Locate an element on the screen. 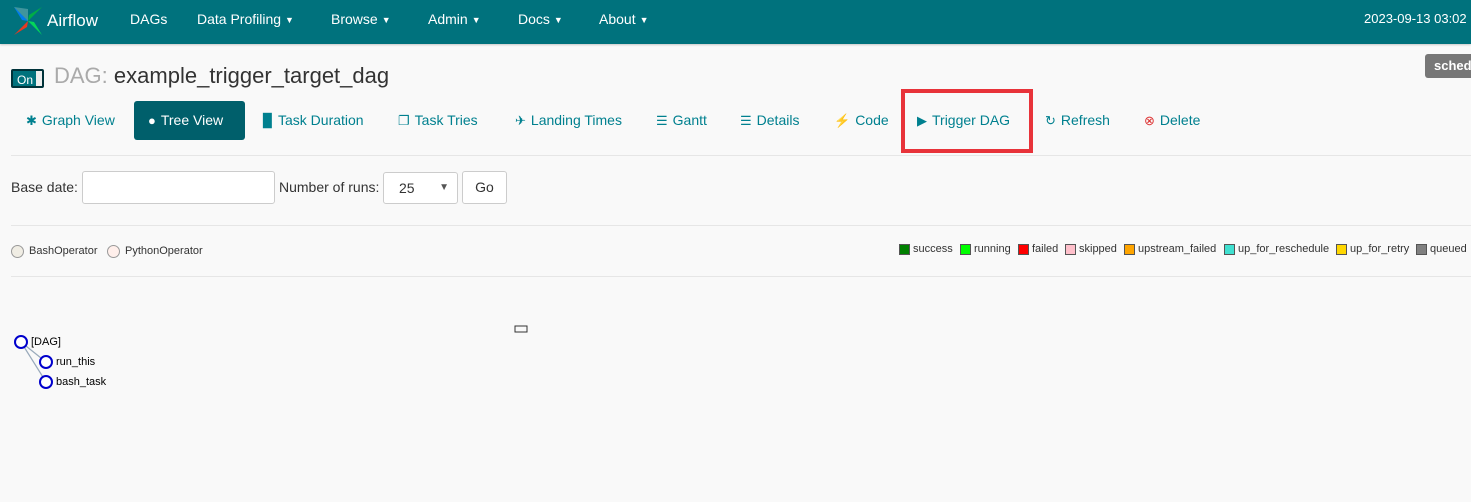 This screenshot has width=1471, height=502. tree-node-bash-task: bash_task is located at coordinates (72, 382).